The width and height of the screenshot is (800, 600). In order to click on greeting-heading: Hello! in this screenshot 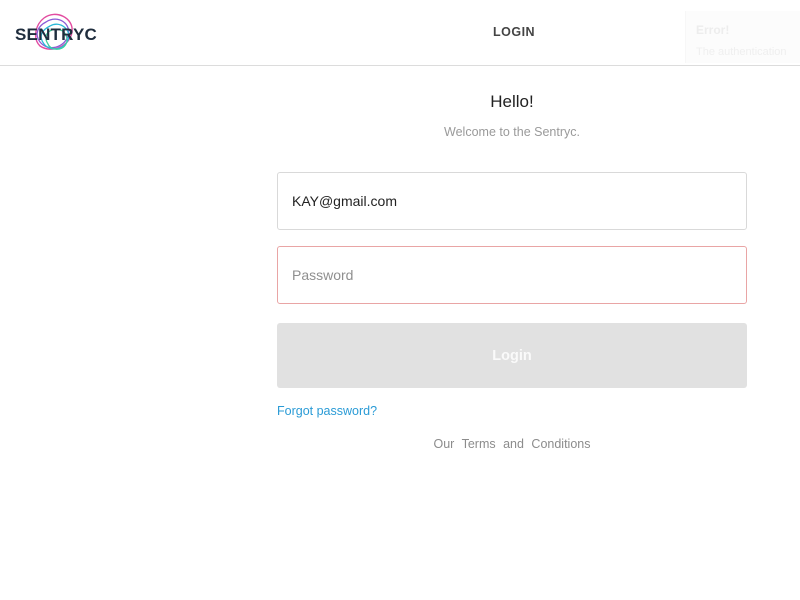, I will do `click(512, 101)`.